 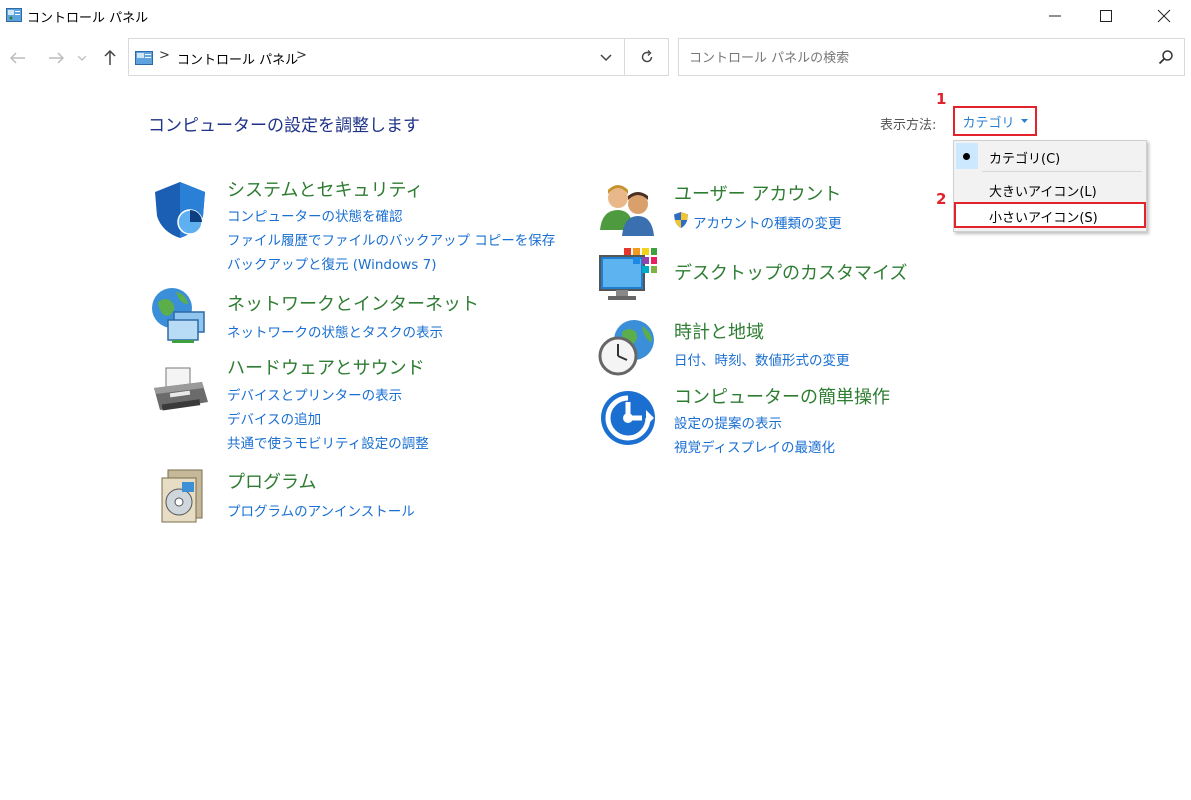 I want to click on view-by-dropdown: カテゴリ, so click(x=995, y=121).